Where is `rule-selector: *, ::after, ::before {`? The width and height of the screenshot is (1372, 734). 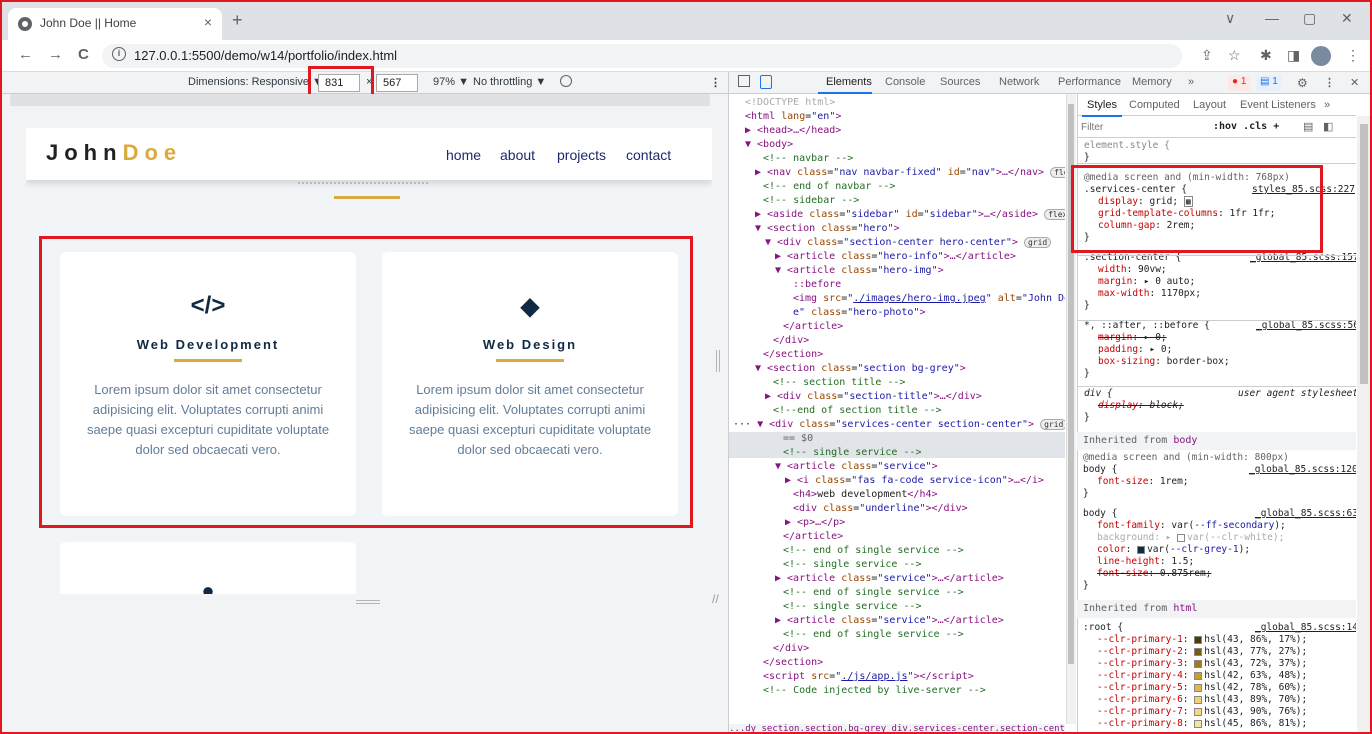
rule-selector: *, ::after, ::before { is located at coordinates (1147, 326).